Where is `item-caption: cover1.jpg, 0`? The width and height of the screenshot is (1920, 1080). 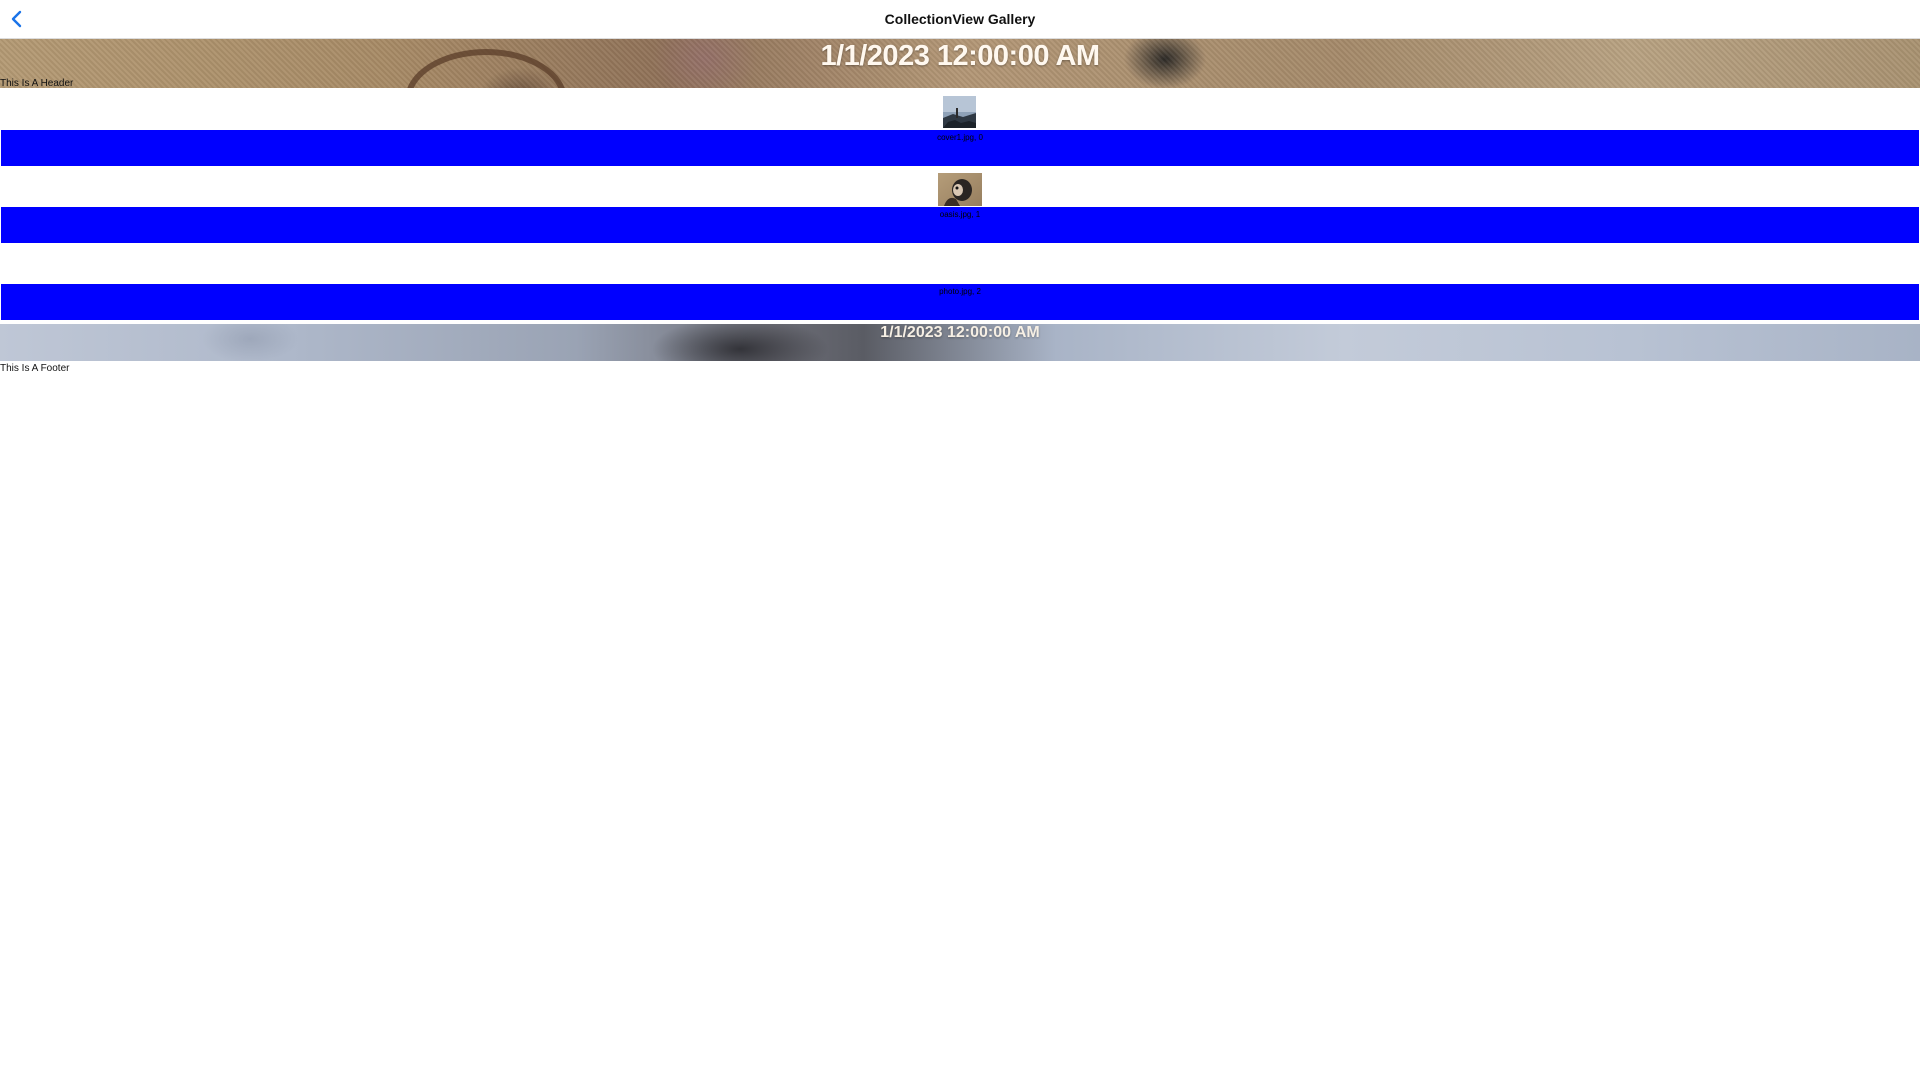
item-caption: cover1.jpg, 0 is located at coordinates (960, 137).